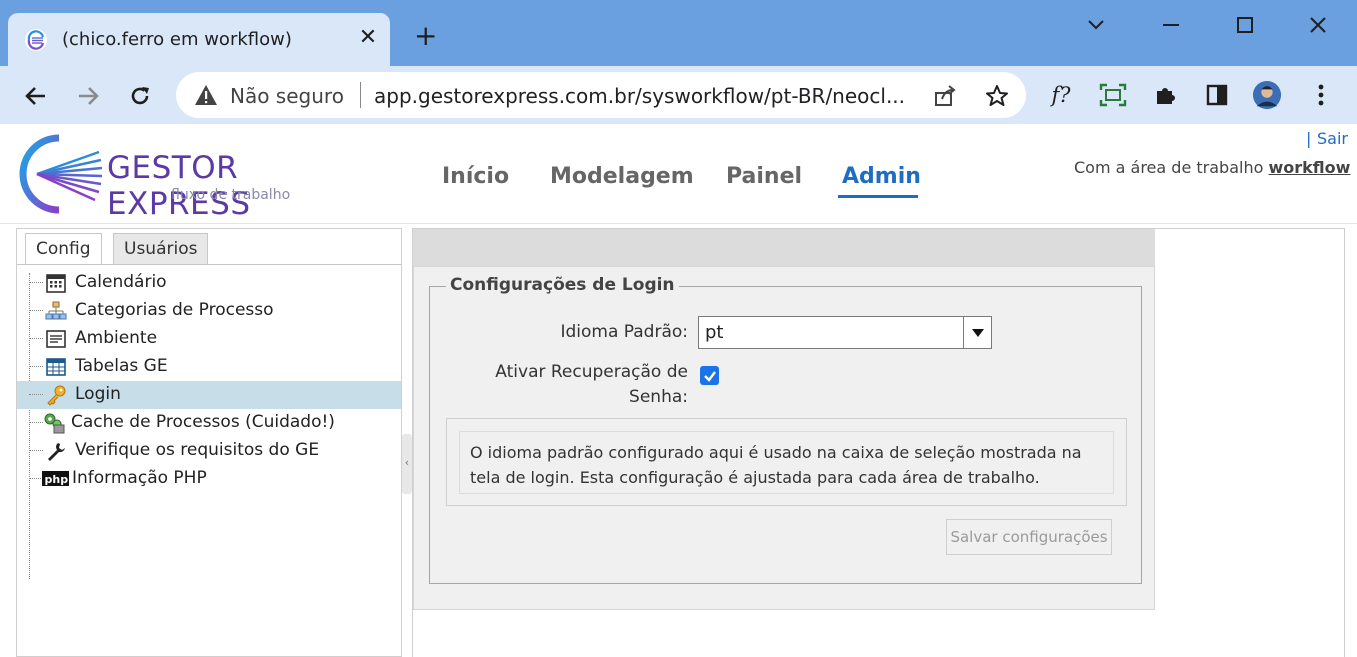  I want to click on share-icon, so click(945, 96).